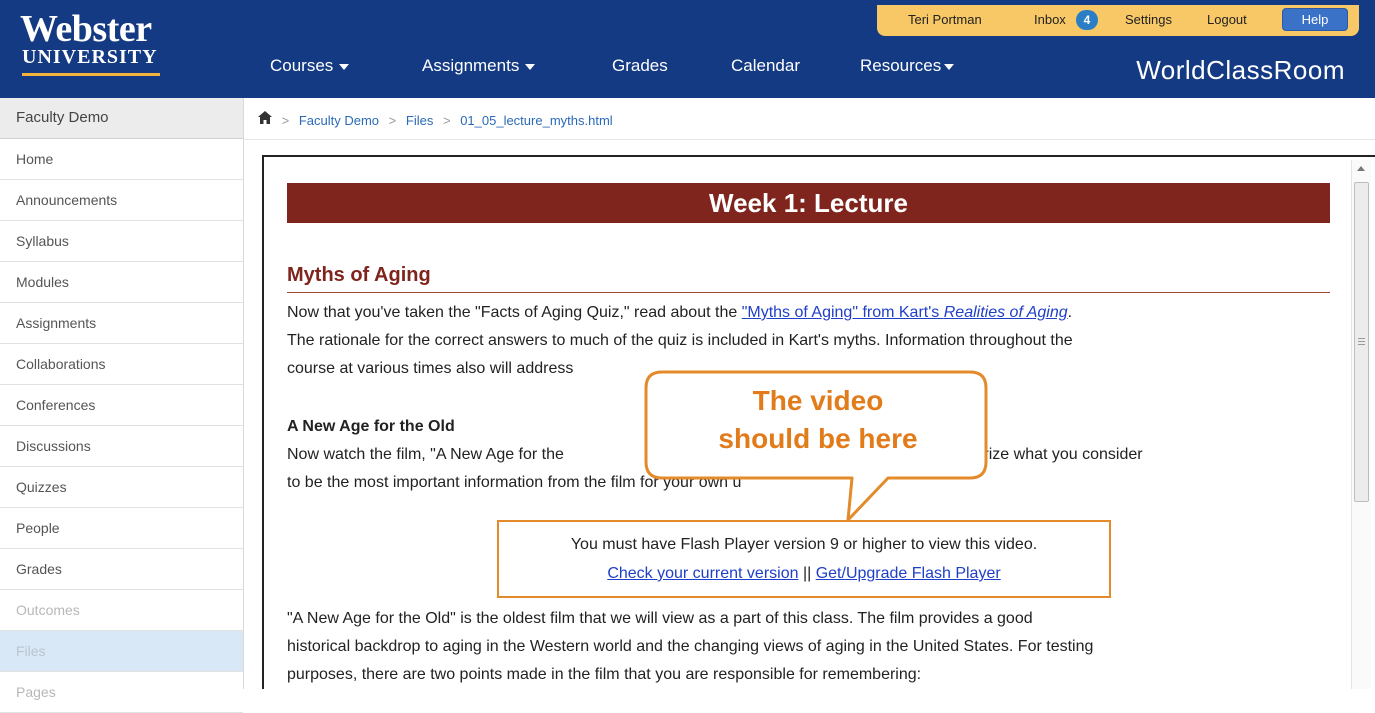  Describe the element at coordinates (121, 282) in the screenshot. I see `sidebar-item-modules: Modules` at that location.